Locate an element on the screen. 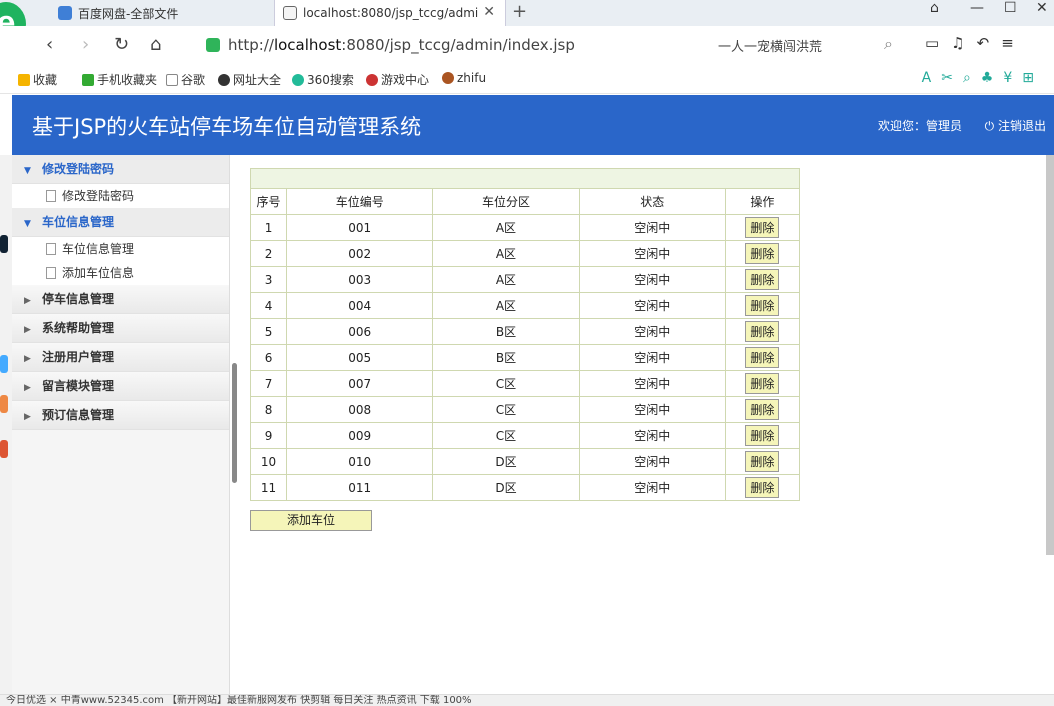  new-tab-icon: + is located at coordinates (519, 11).